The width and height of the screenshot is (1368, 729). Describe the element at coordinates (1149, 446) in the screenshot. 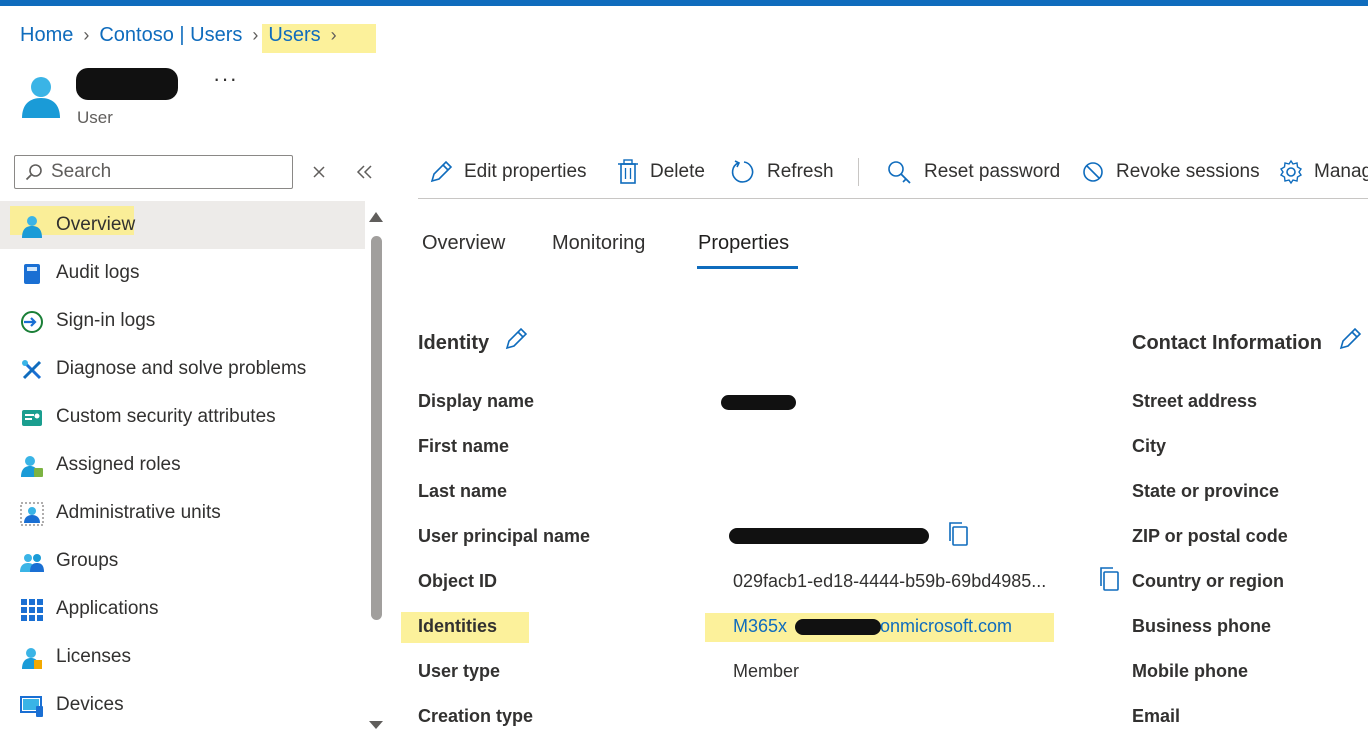

I see `city-label: City` at that location.